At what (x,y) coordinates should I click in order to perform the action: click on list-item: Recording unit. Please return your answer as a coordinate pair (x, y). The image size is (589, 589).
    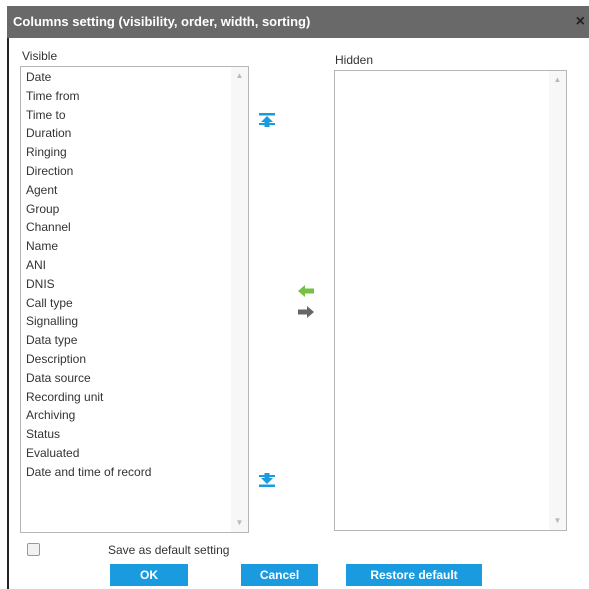
    Looking at the image, I should click on (127, 397).